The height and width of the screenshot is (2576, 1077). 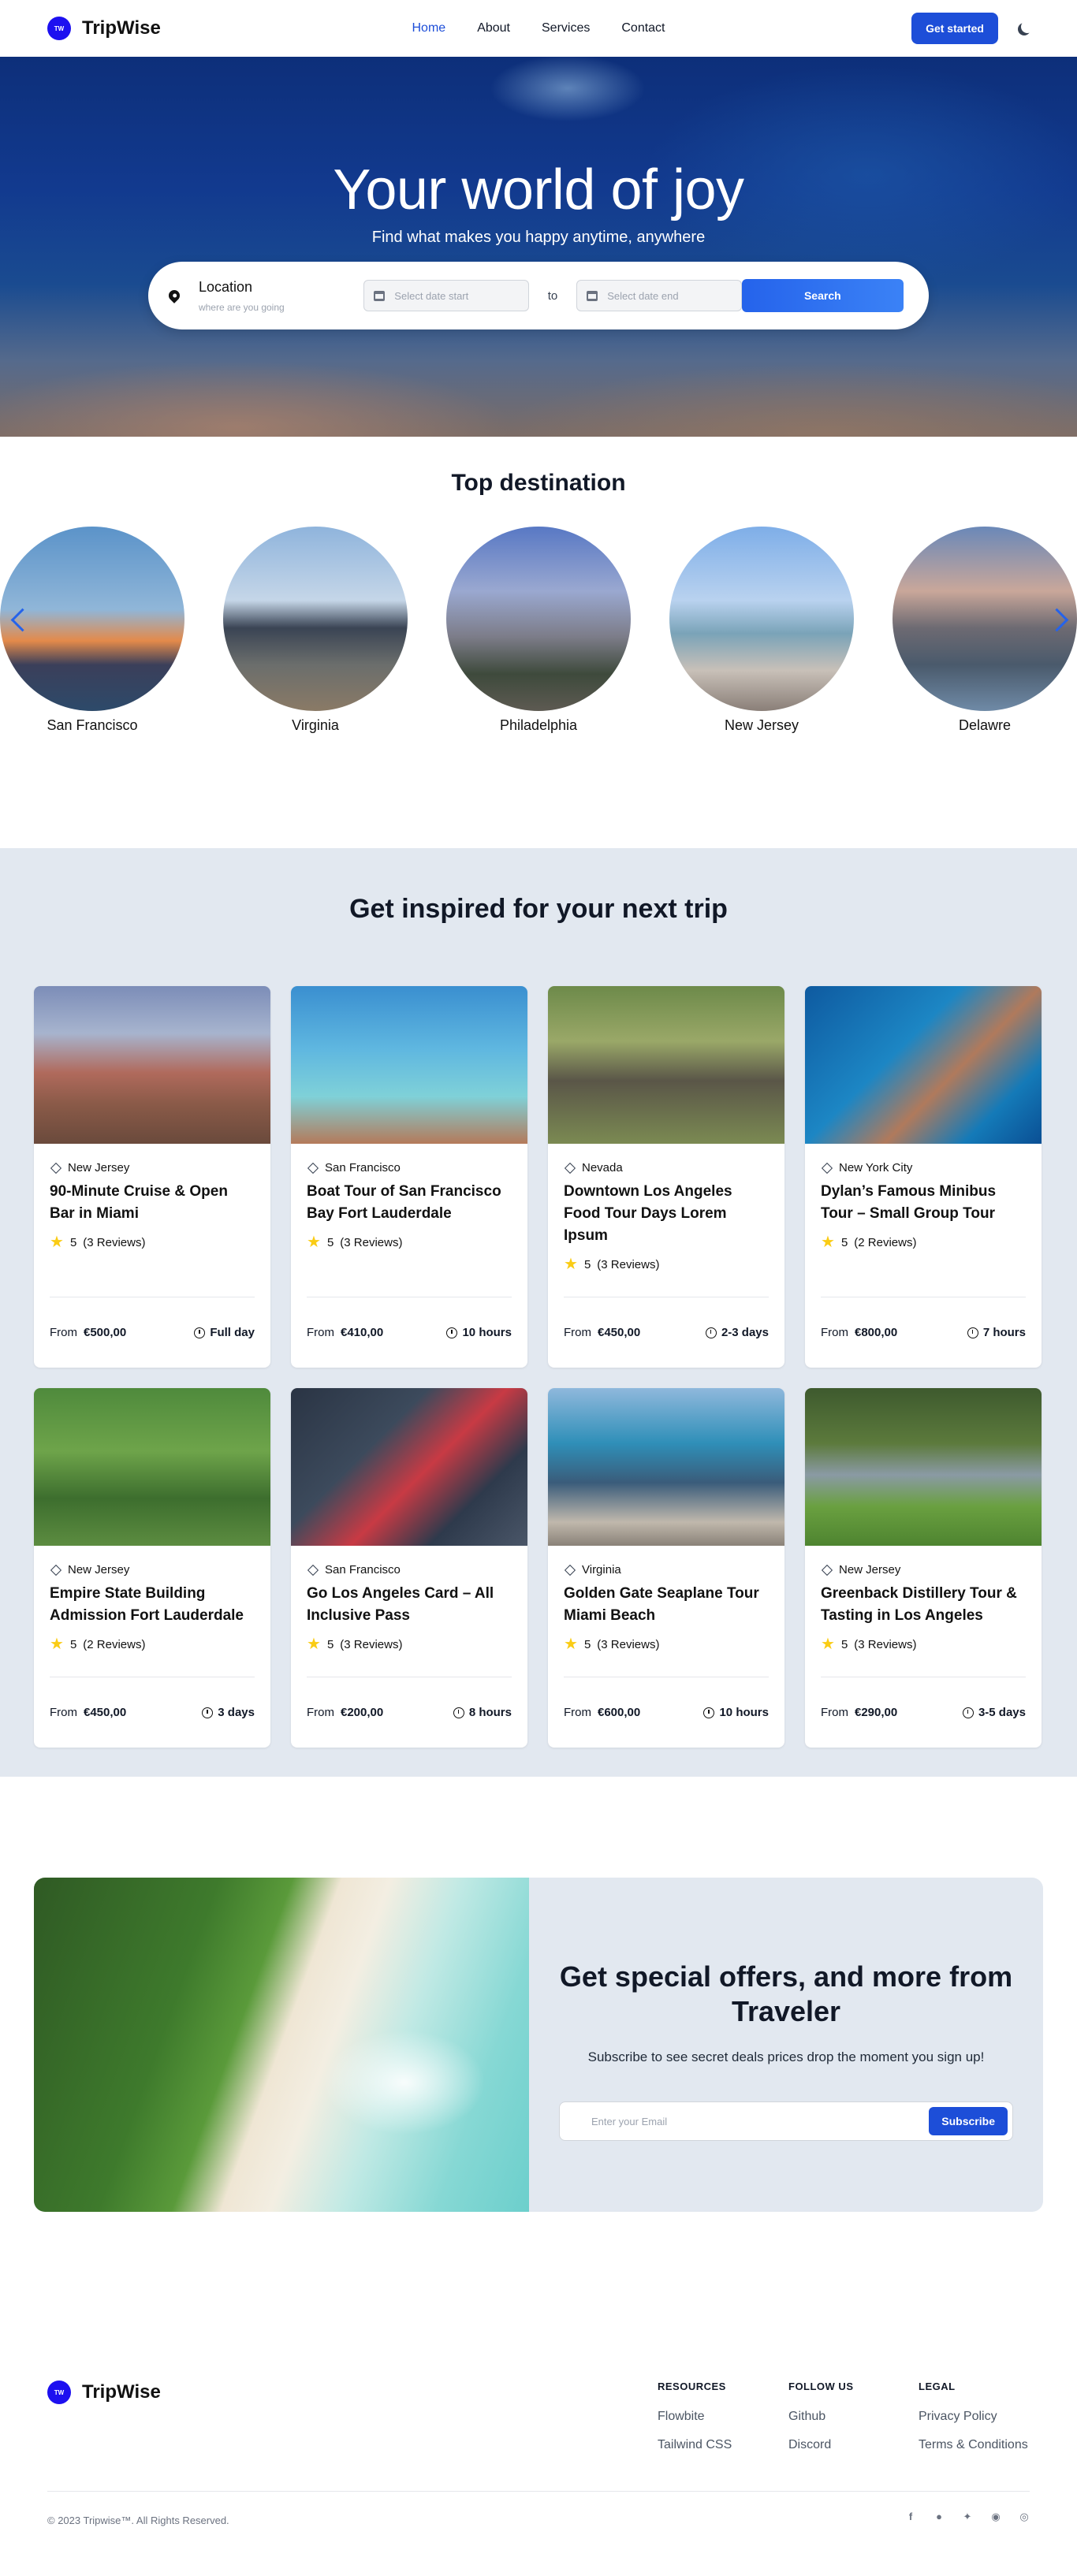 What do you see at coordinates (620, 1712) in the screenshot?
I see `tour-price: €600,00` at bounding box center [620, 1712].